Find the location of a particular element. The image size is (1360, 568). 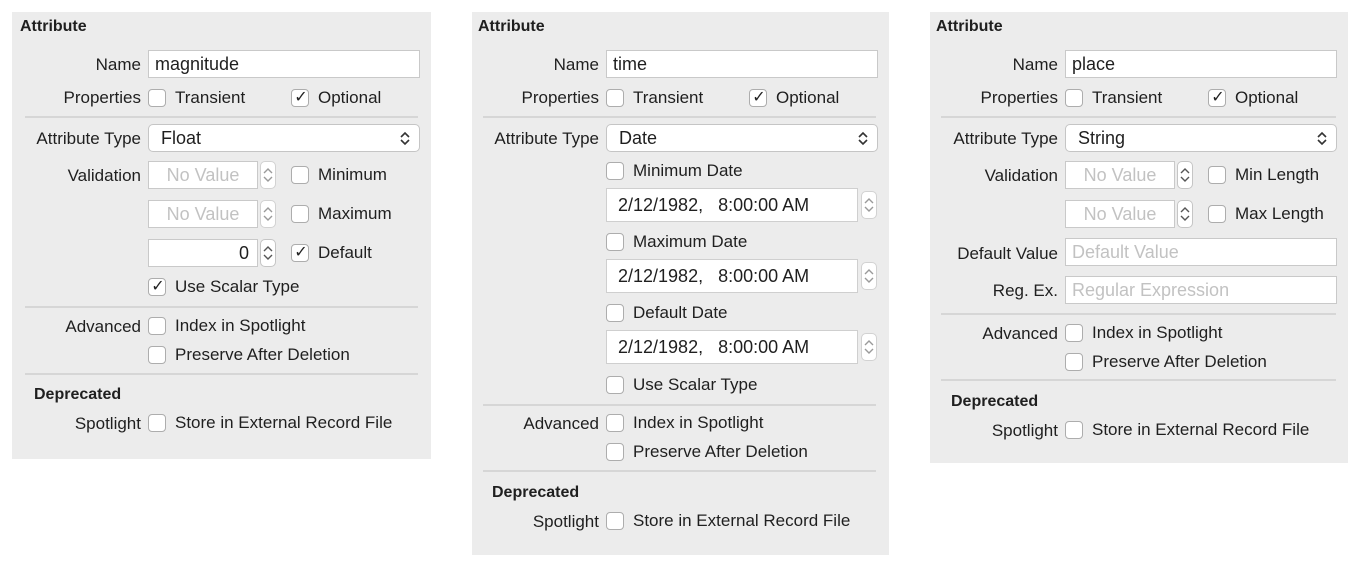

default-label: Default is located at coordinates (345, 252).